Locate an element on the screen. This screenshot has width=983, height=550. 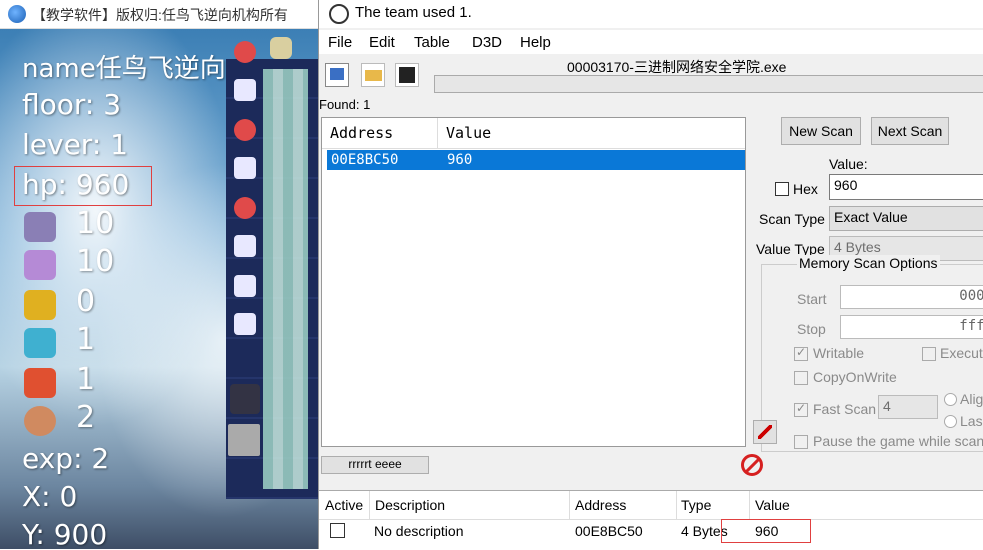
writable-checkbox is located at coordinates (801, 353).